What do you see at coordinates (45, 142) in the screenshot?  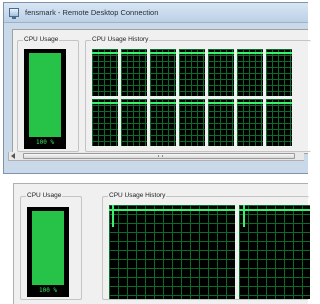 I see `remote-cpu-usage-percent: 100 %` at bounding box center [45, 142].